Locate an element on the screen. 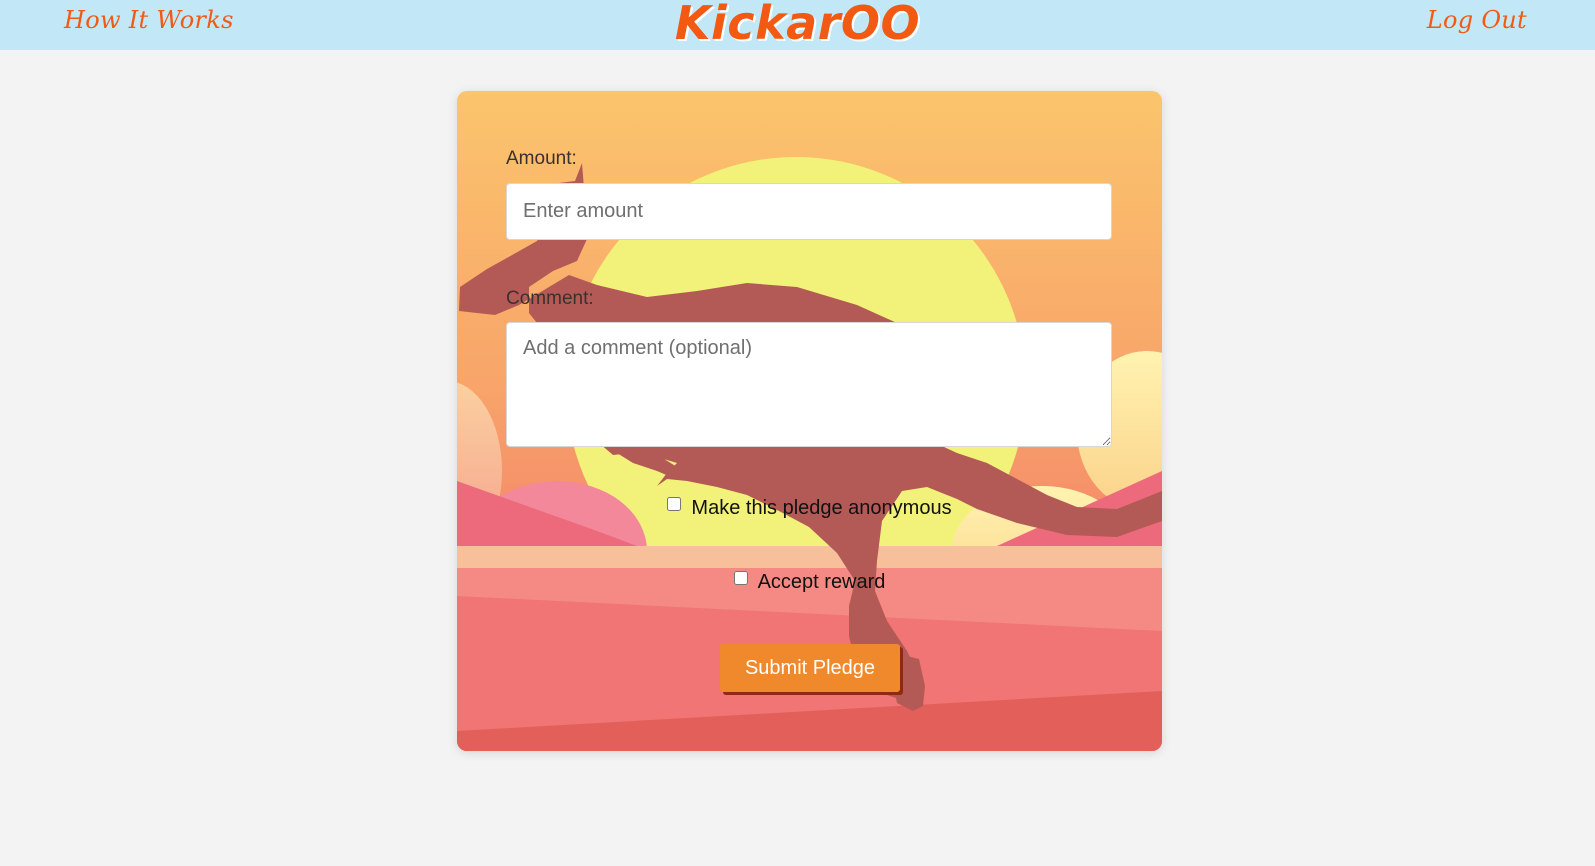 The image size is (1595, 866). brand-logo-wrapper: KickarOO is located at coordinates (797, 25).